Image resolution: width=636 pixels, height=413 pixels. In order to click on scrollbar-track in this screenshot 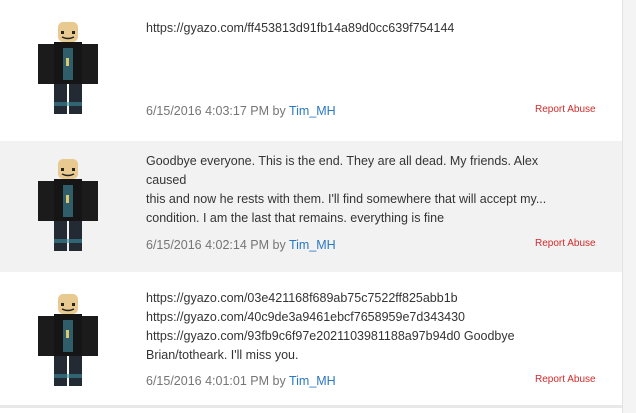, I will do `click(629, 206)`.